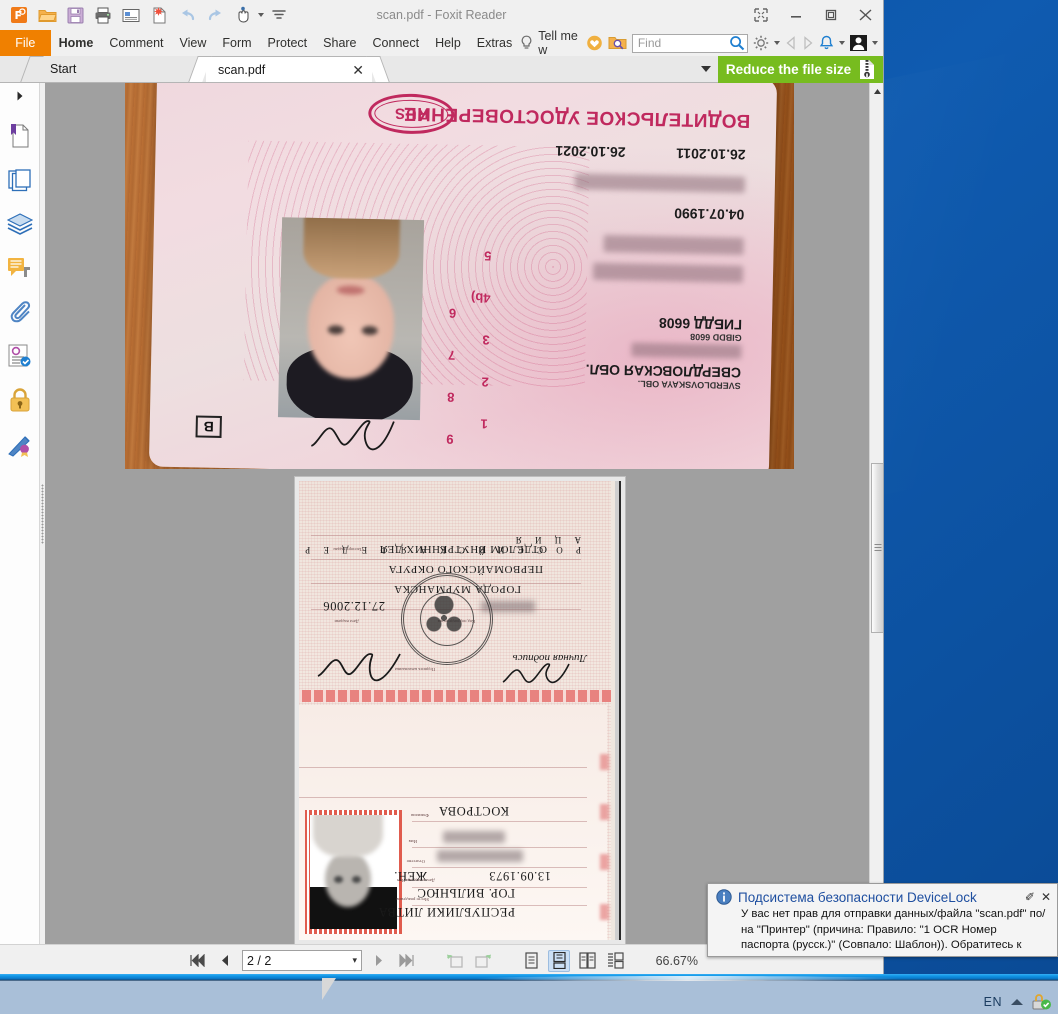 Image resolution: width=1058 pixels, height=1014 pixels. Describe the element at coordinates (236, 43) in the screenshot. I see `tab-form: Form` at that location.